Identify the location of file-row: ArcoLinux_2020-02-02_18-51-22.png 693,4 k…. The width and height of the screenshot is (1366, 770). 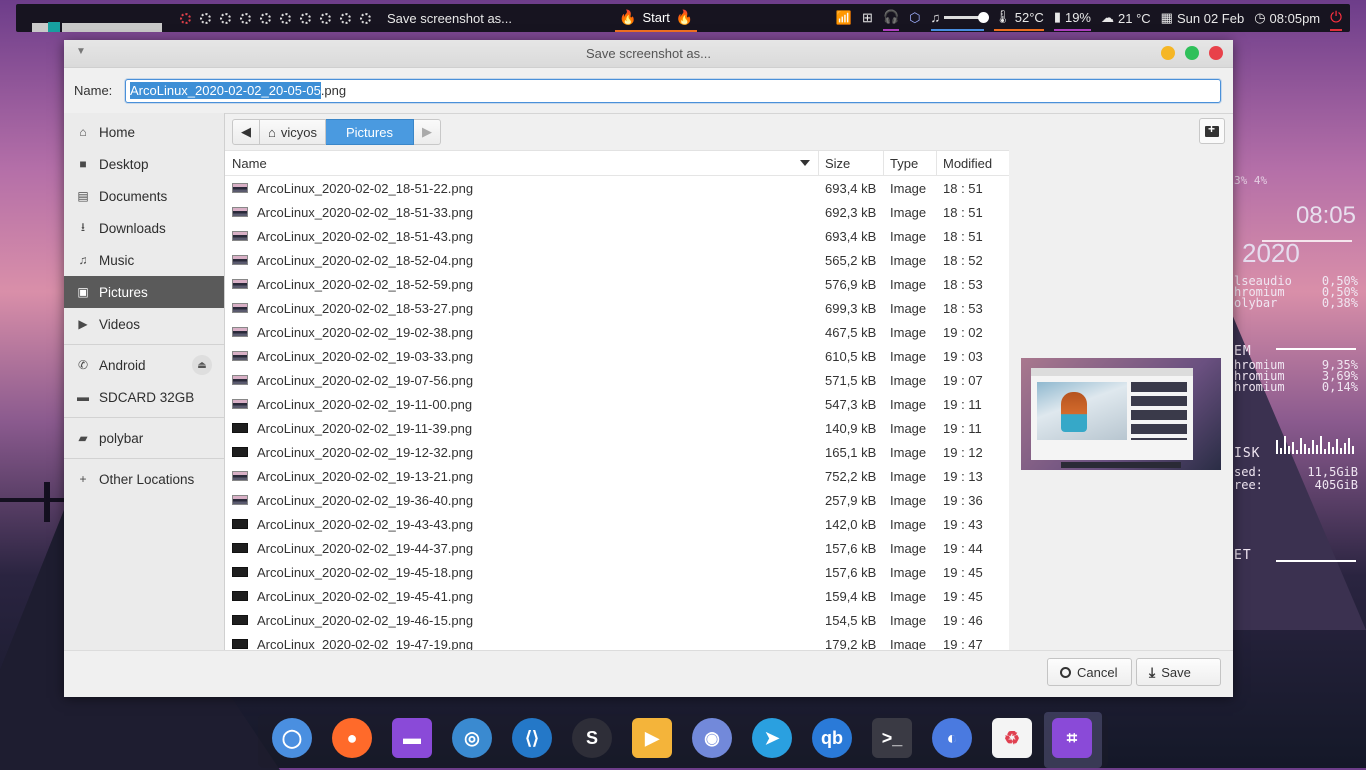
(617, 188).